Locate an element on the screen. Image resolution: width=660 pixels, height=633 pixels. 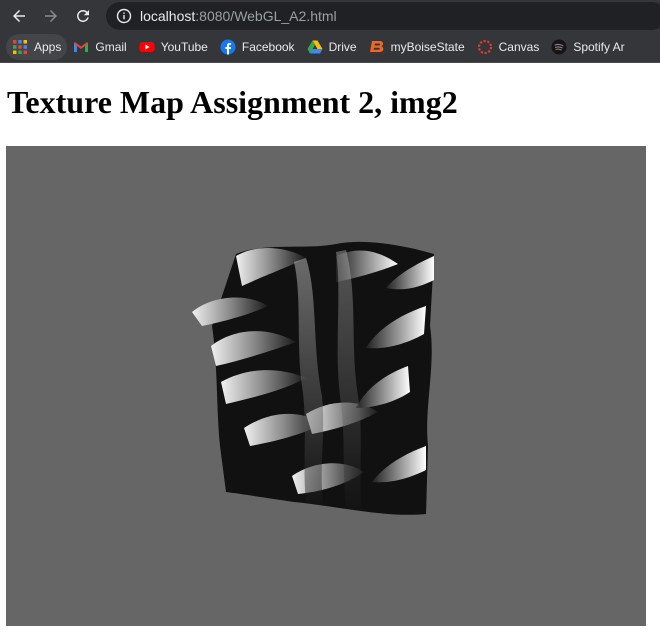
bookmark-gmail: Gmail is located at coordinates (99, 47).